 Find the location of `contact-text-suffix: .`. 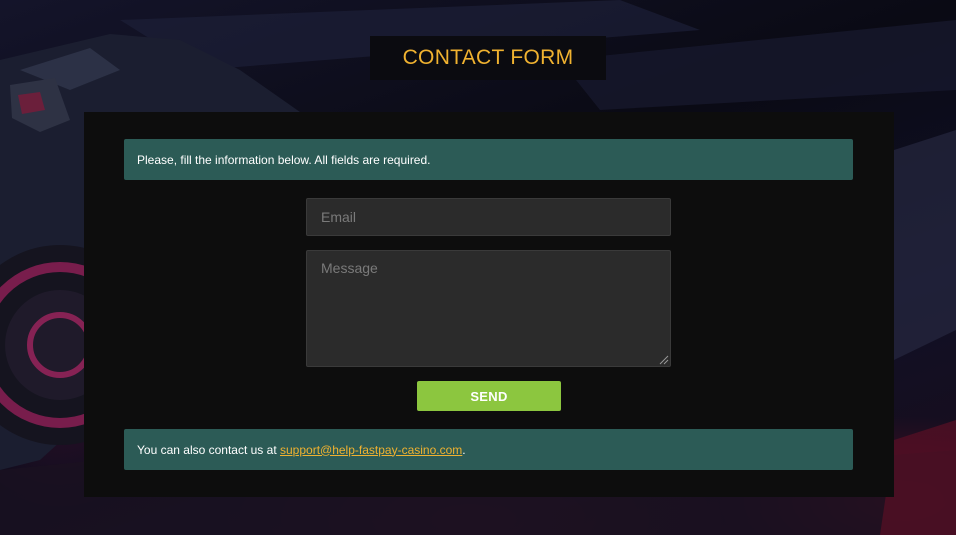

contact-text-suffix: . is located at coordinates (464, 449).